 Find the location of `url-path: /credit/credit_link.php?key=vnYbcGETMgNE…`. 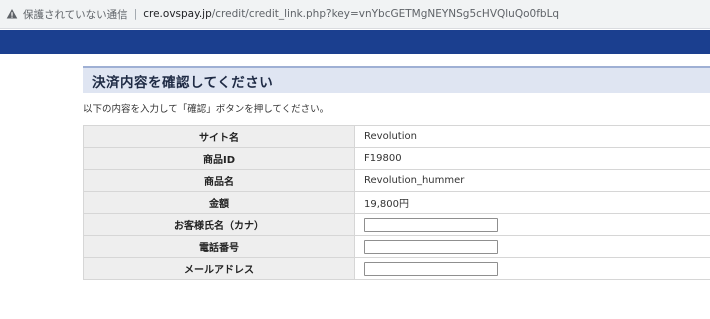

url-path: /credit/credit_link.php?key=vnYbcGETMgNE… is located at coordinates (385, 14).